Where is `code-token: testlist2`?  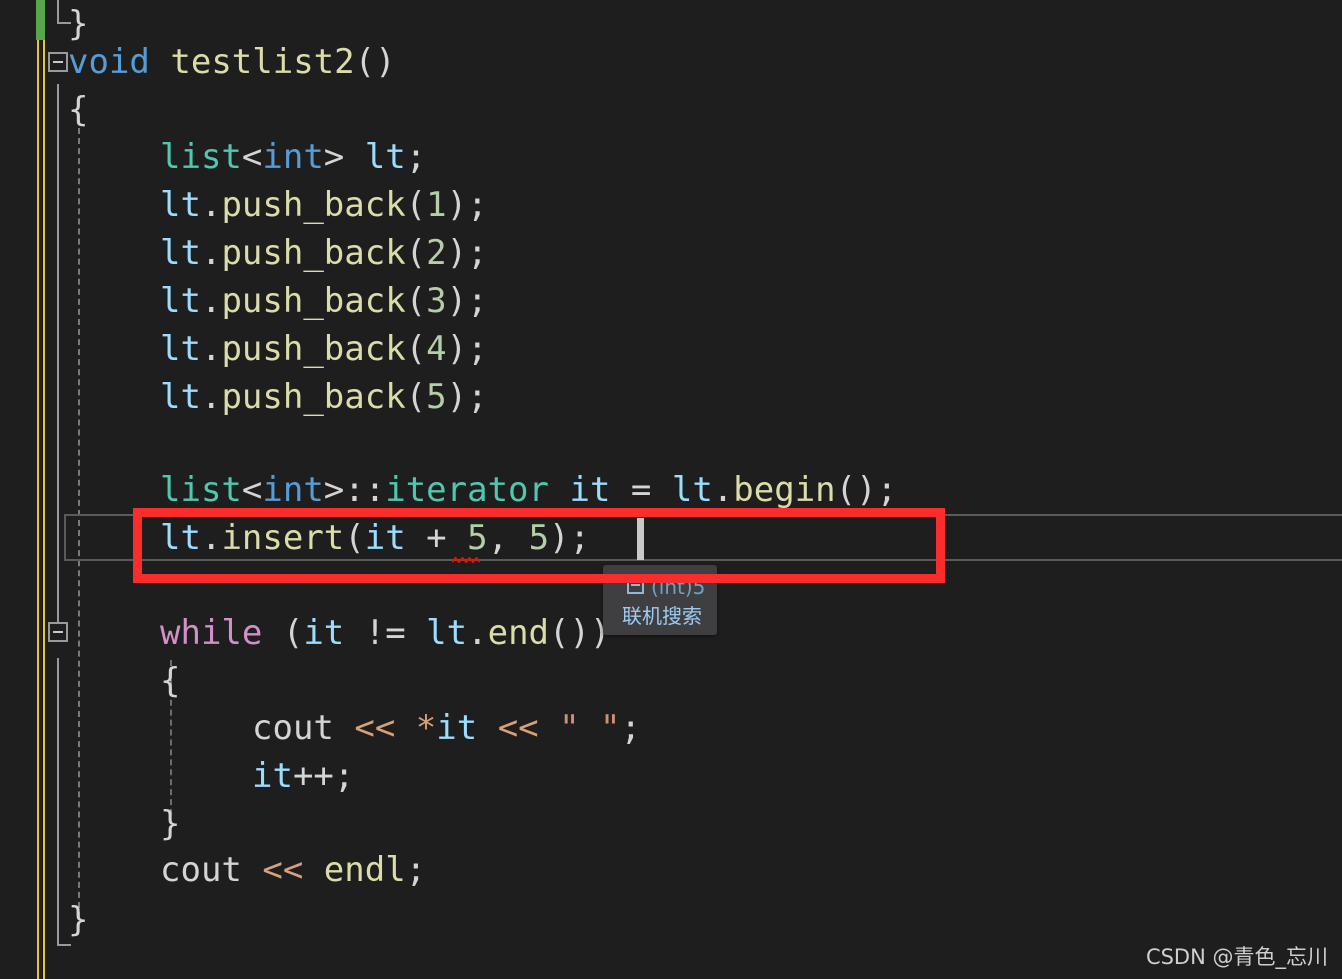 code-token: testlist2 is located at coordinates (262, 62).